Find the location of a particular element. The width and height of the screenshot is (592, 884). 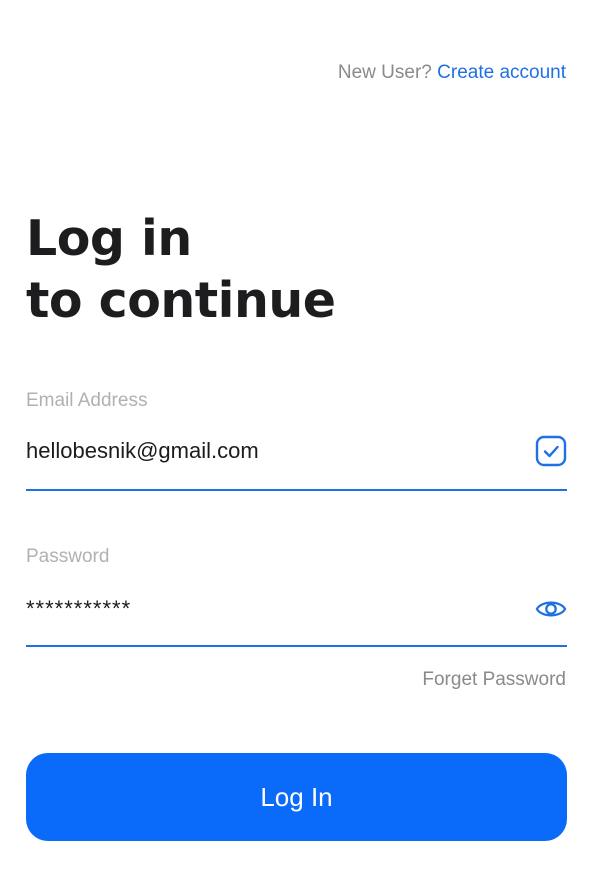

password-label: Password is located at coordinates (68, 556).